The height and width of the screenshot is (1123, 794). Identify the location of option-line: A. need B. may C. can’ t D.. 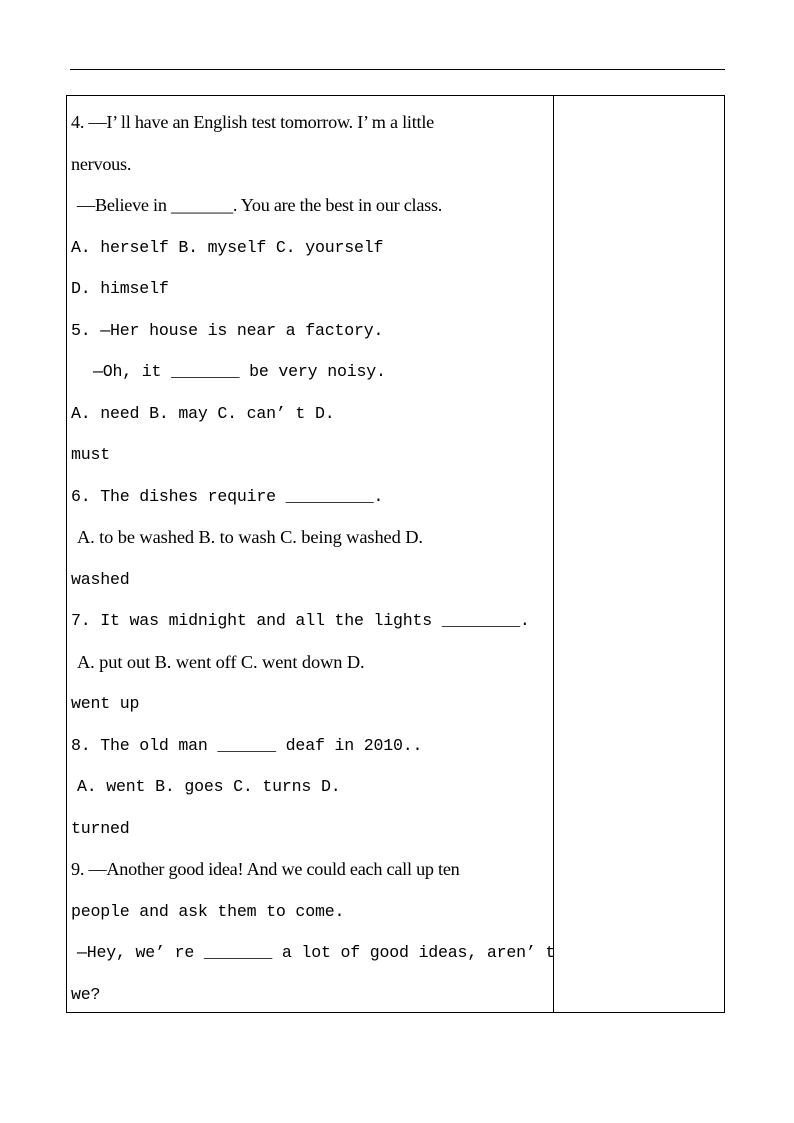
(203, 413).